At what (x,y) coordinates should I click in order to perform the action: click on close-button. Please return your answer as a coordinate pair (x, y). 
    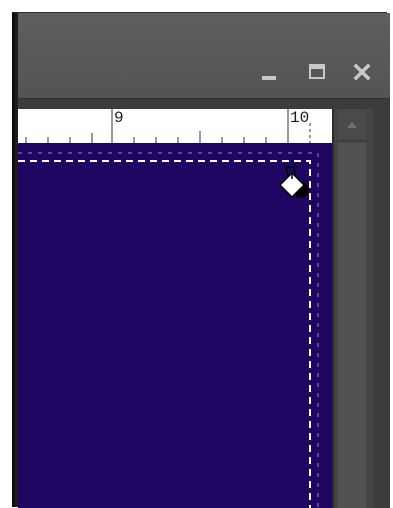
    Looking at the image, I should click on (362, 72).